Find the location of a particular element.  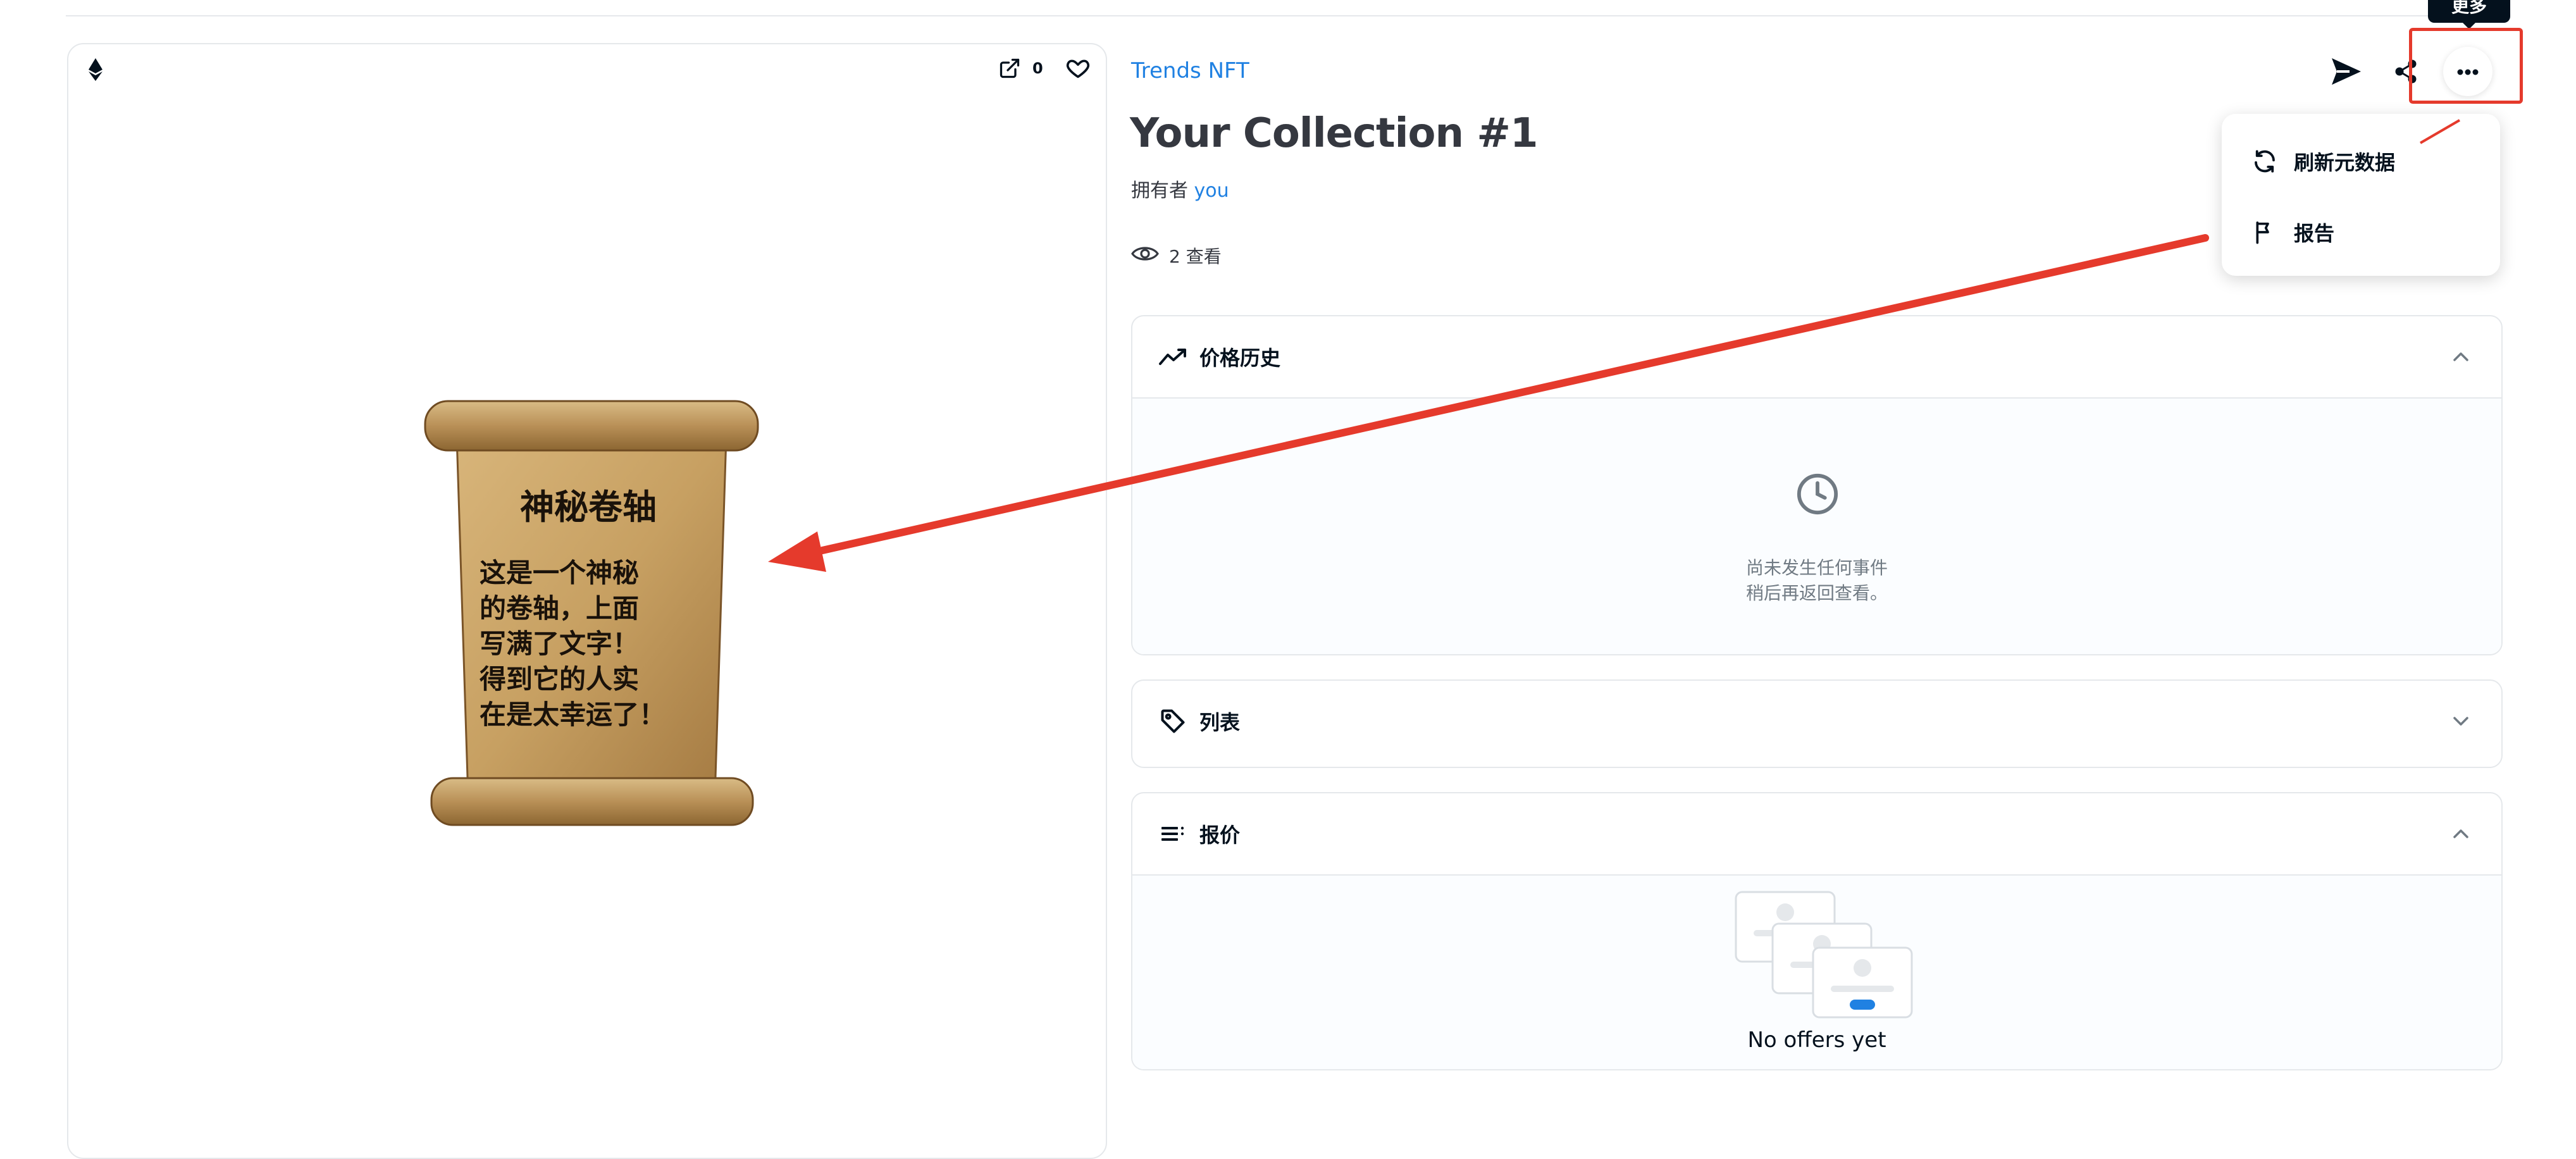

price-history-header: 价格历史 is located at coordinates (1817, 357).